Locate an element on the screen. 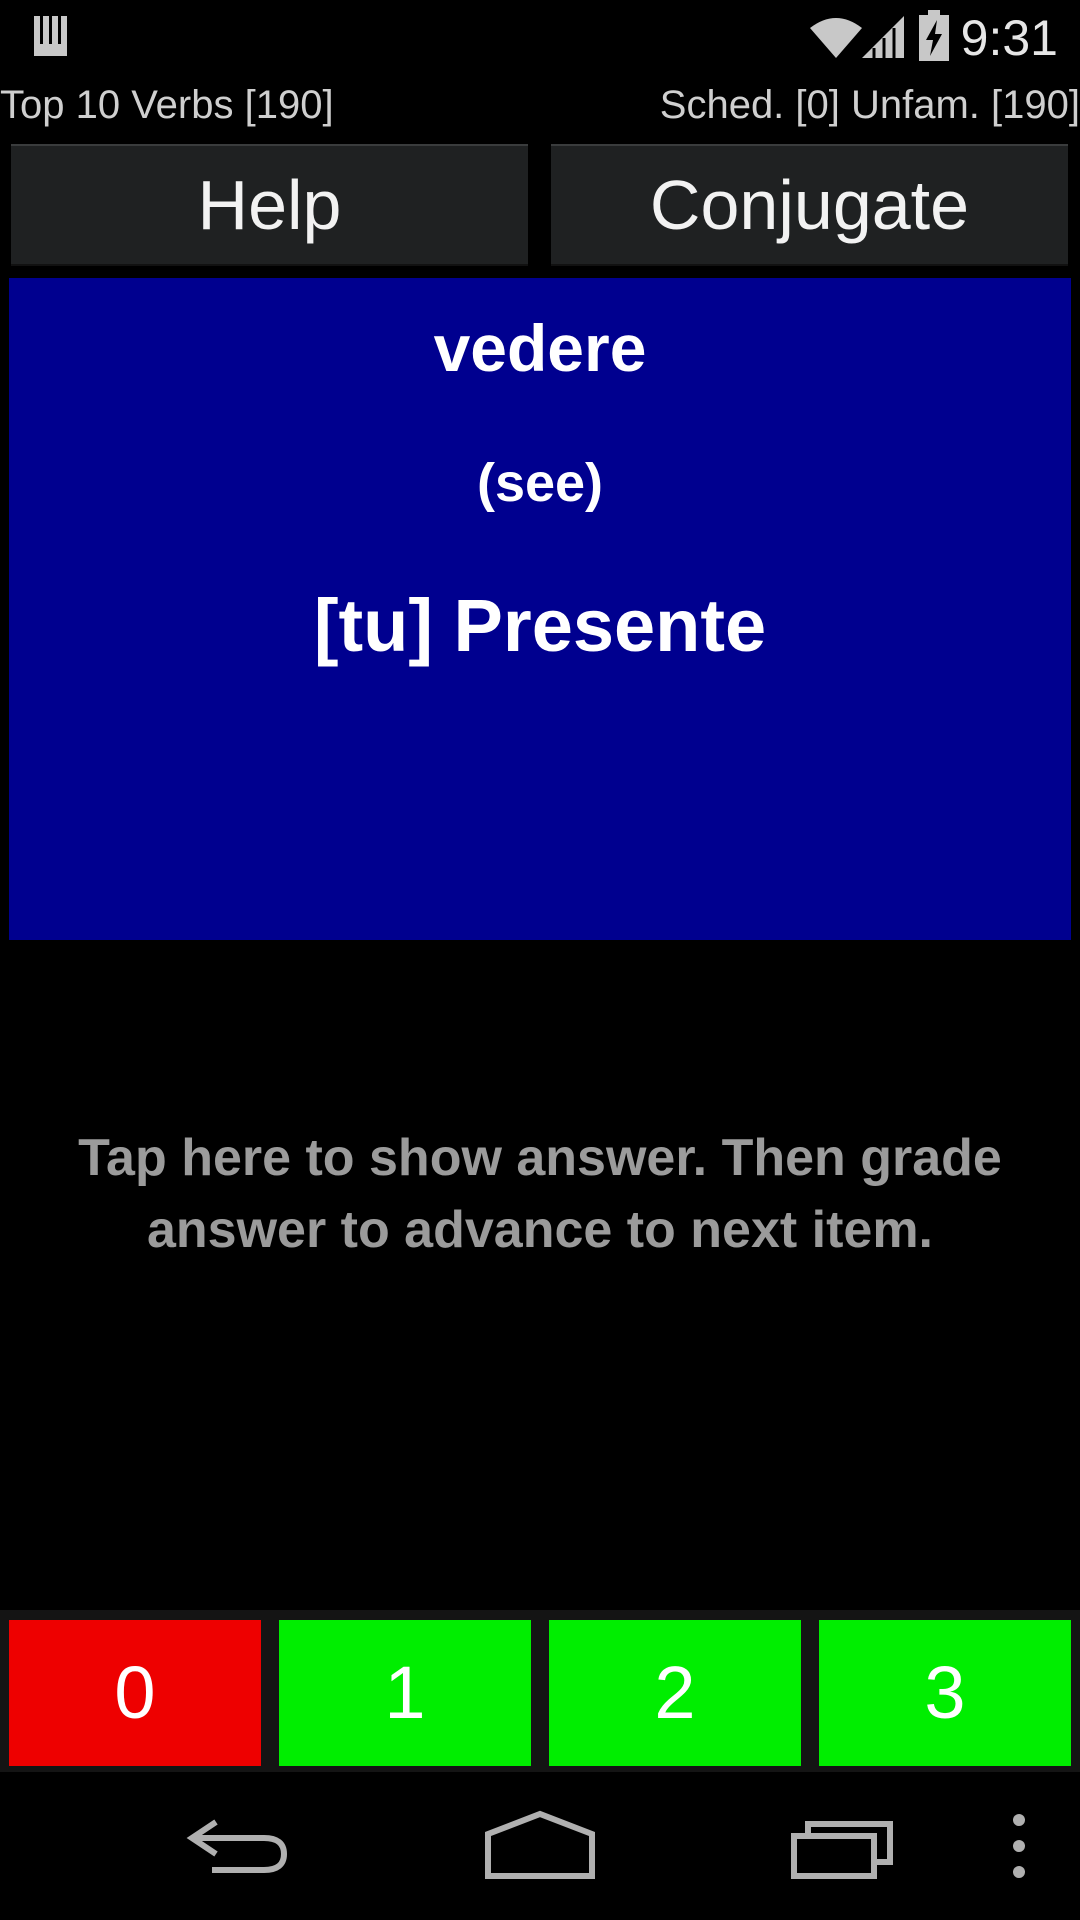 This screenshot has height=1920, width=1080. deck-stats: Sched. [0] Unfam. [190] is located at coordinates (869, 105).